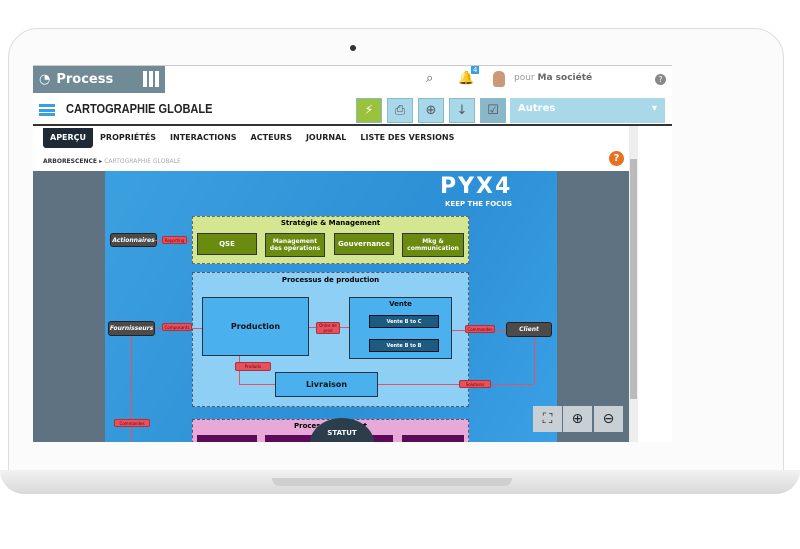 This screenshot has width=800, height=549. I want to click on flow-label-commandes-client: Commandes, so click(480, 329).